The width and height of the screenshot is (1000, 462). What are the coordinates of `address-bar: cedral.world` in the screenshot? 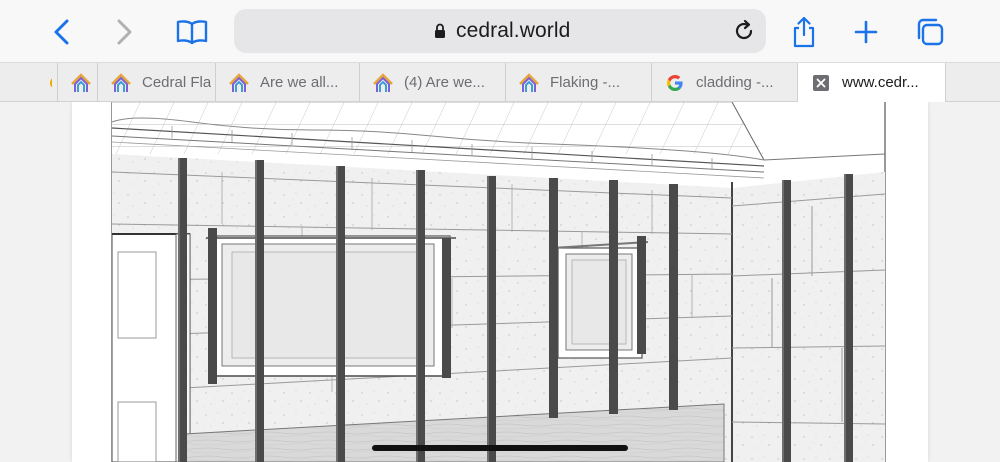 It's located at (500, 31).